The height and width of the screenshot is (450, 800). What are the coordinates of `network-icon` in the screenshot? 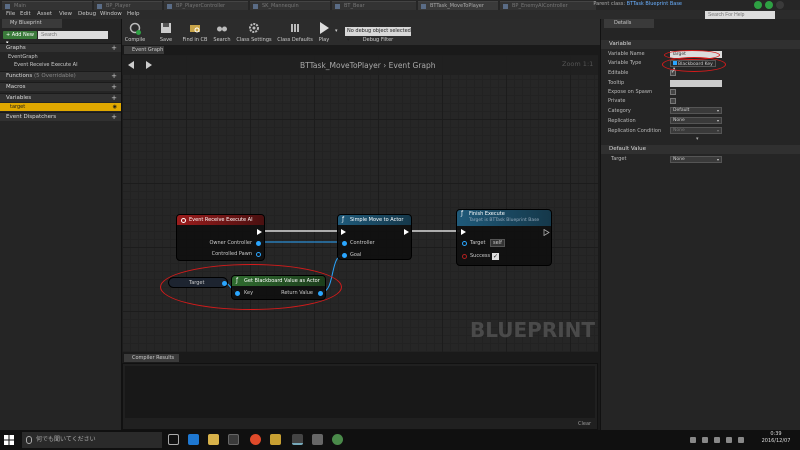 It's located at (705, 440).